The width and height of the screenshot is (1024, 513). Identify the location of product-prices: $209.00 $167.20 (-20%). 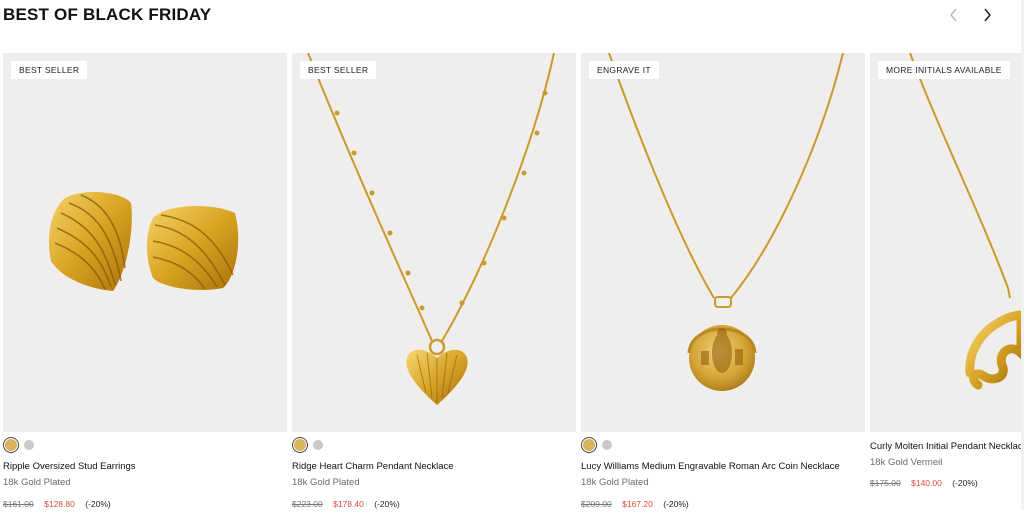
(635, 504).